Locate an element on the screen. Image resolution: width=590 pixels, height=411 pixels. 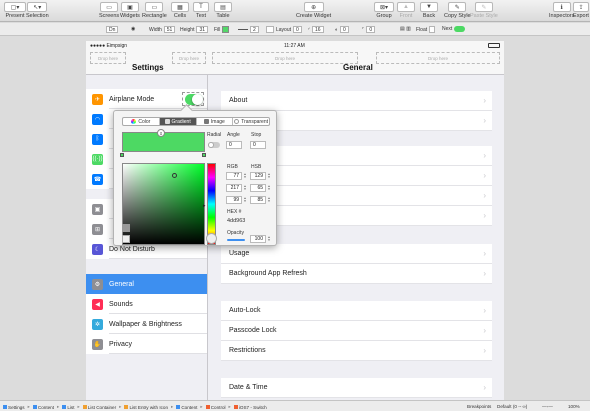
opacity-stepper: ▴ ▾ is located at coordinates (269, 239).